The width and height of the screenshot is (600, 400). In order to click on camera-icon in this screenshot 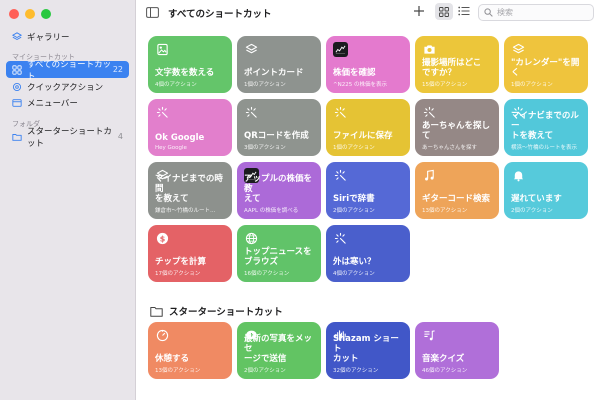, I will do `click(429, 49)`.